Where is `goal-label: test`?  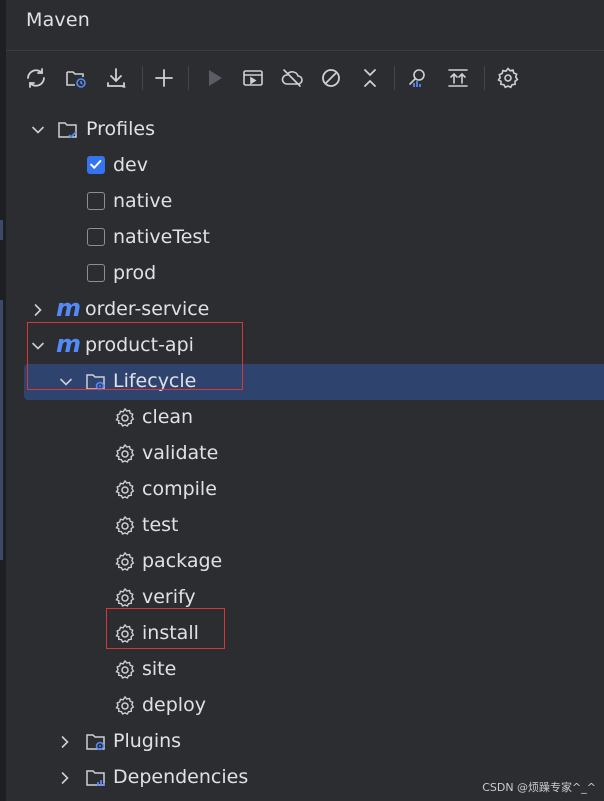 goal-label: test is located at coordinates (160, 525).